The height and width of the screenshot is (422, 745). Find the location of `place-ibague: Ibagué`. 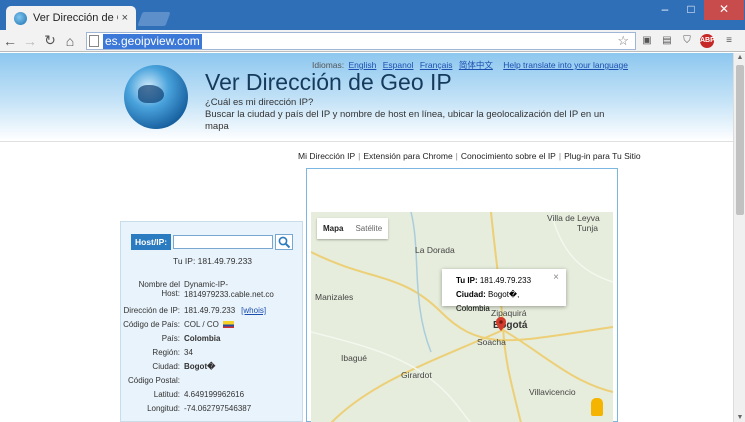

place-ibague: Ibagué is located at coordinates (354, 358).